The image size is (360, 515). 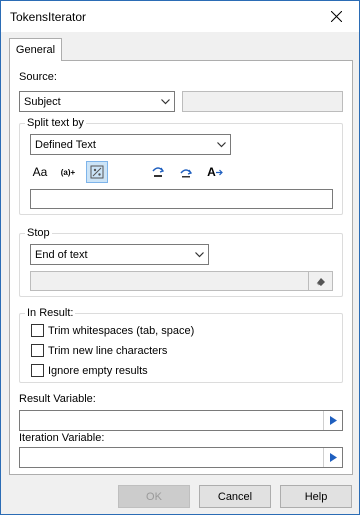 What do you see at coordinates (42, 101) in the screenshot?
I see `source-select-value: Subject` at bounding box center [42, 101].